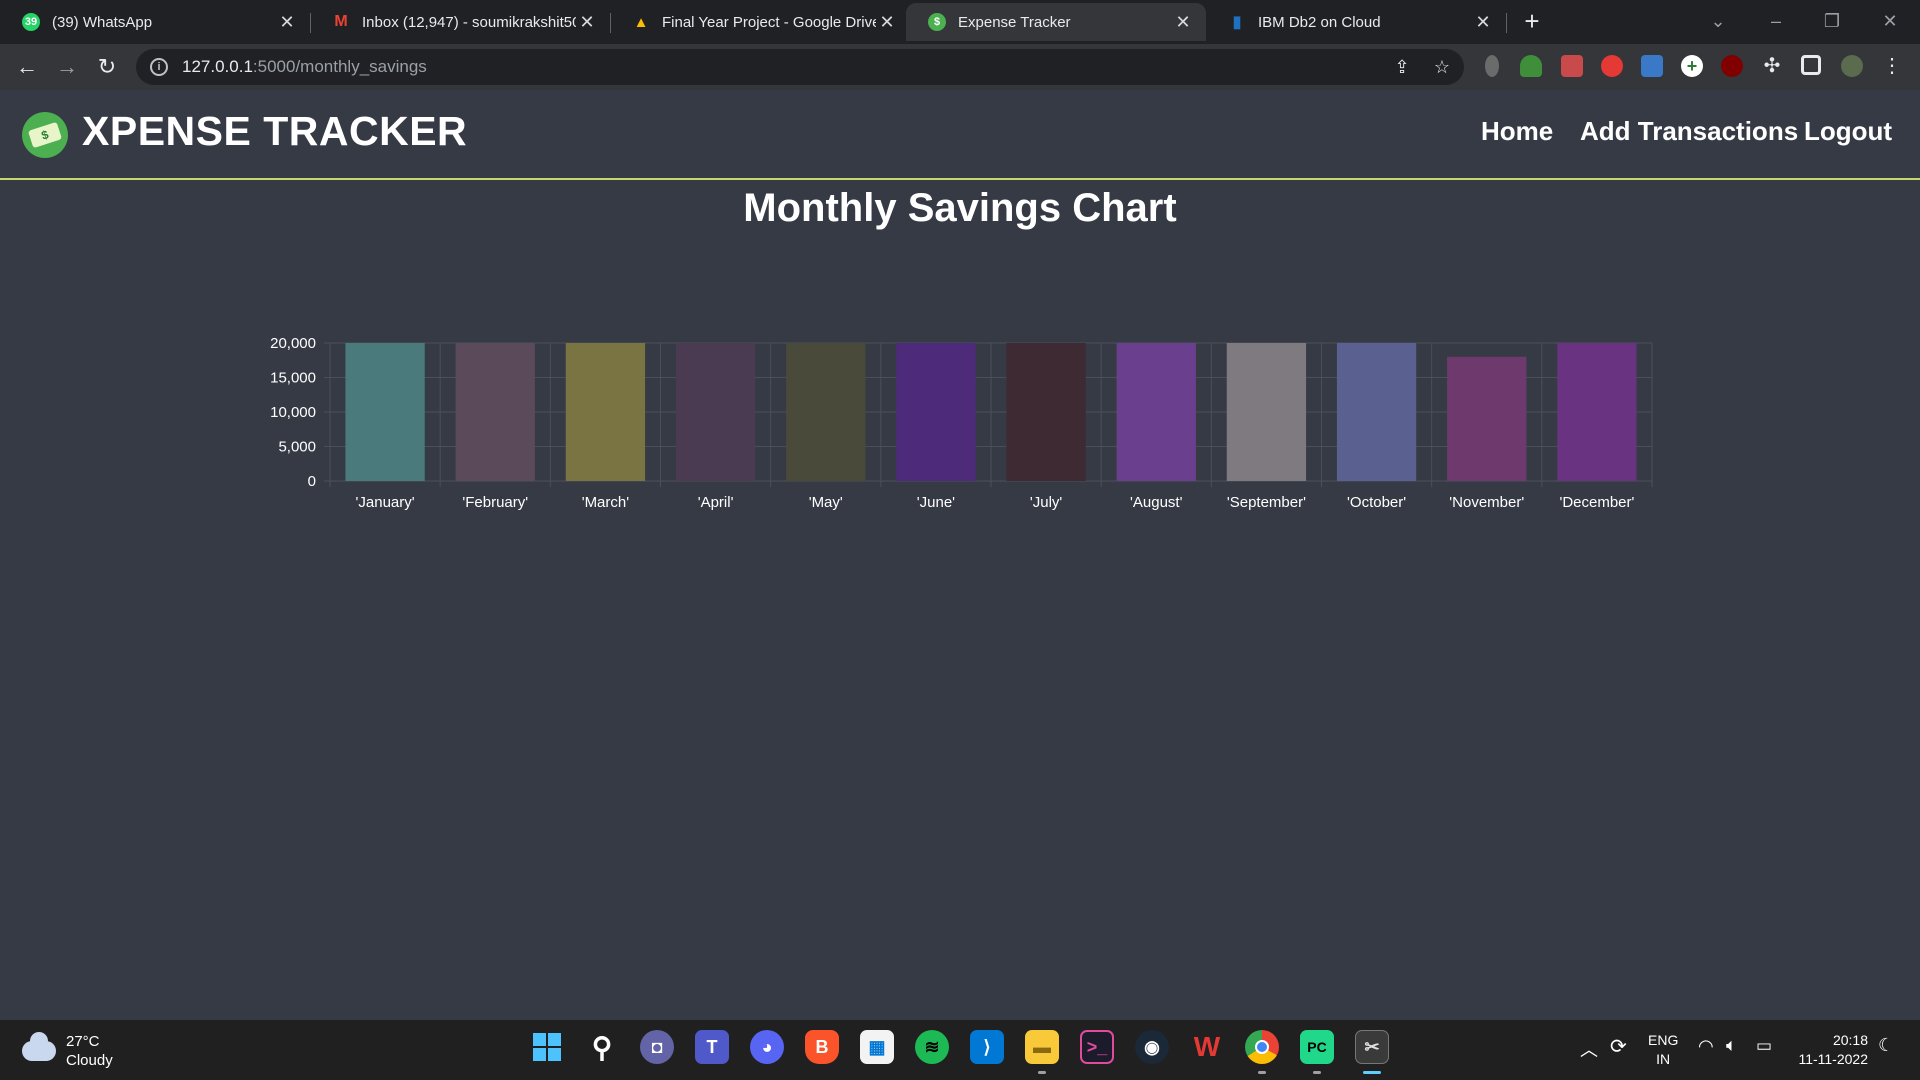  Describe the element at coordinates (1663, 1050) in the screenshot. I see `language-indicator: ENG IN` at that location.